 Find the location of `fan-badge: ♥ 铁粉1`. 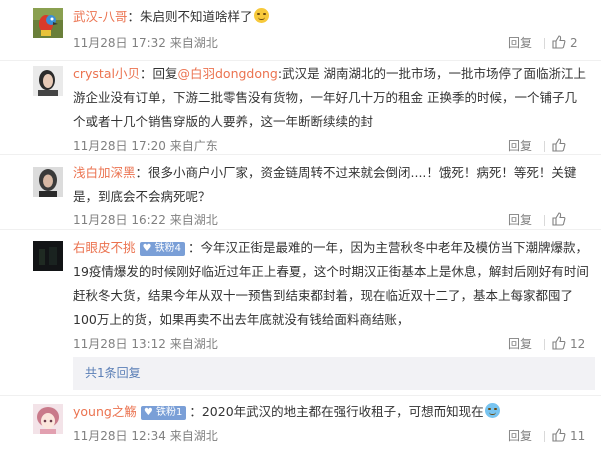

fan-badge: ♥ 铁粉1 is located at coordinates (163, 413).